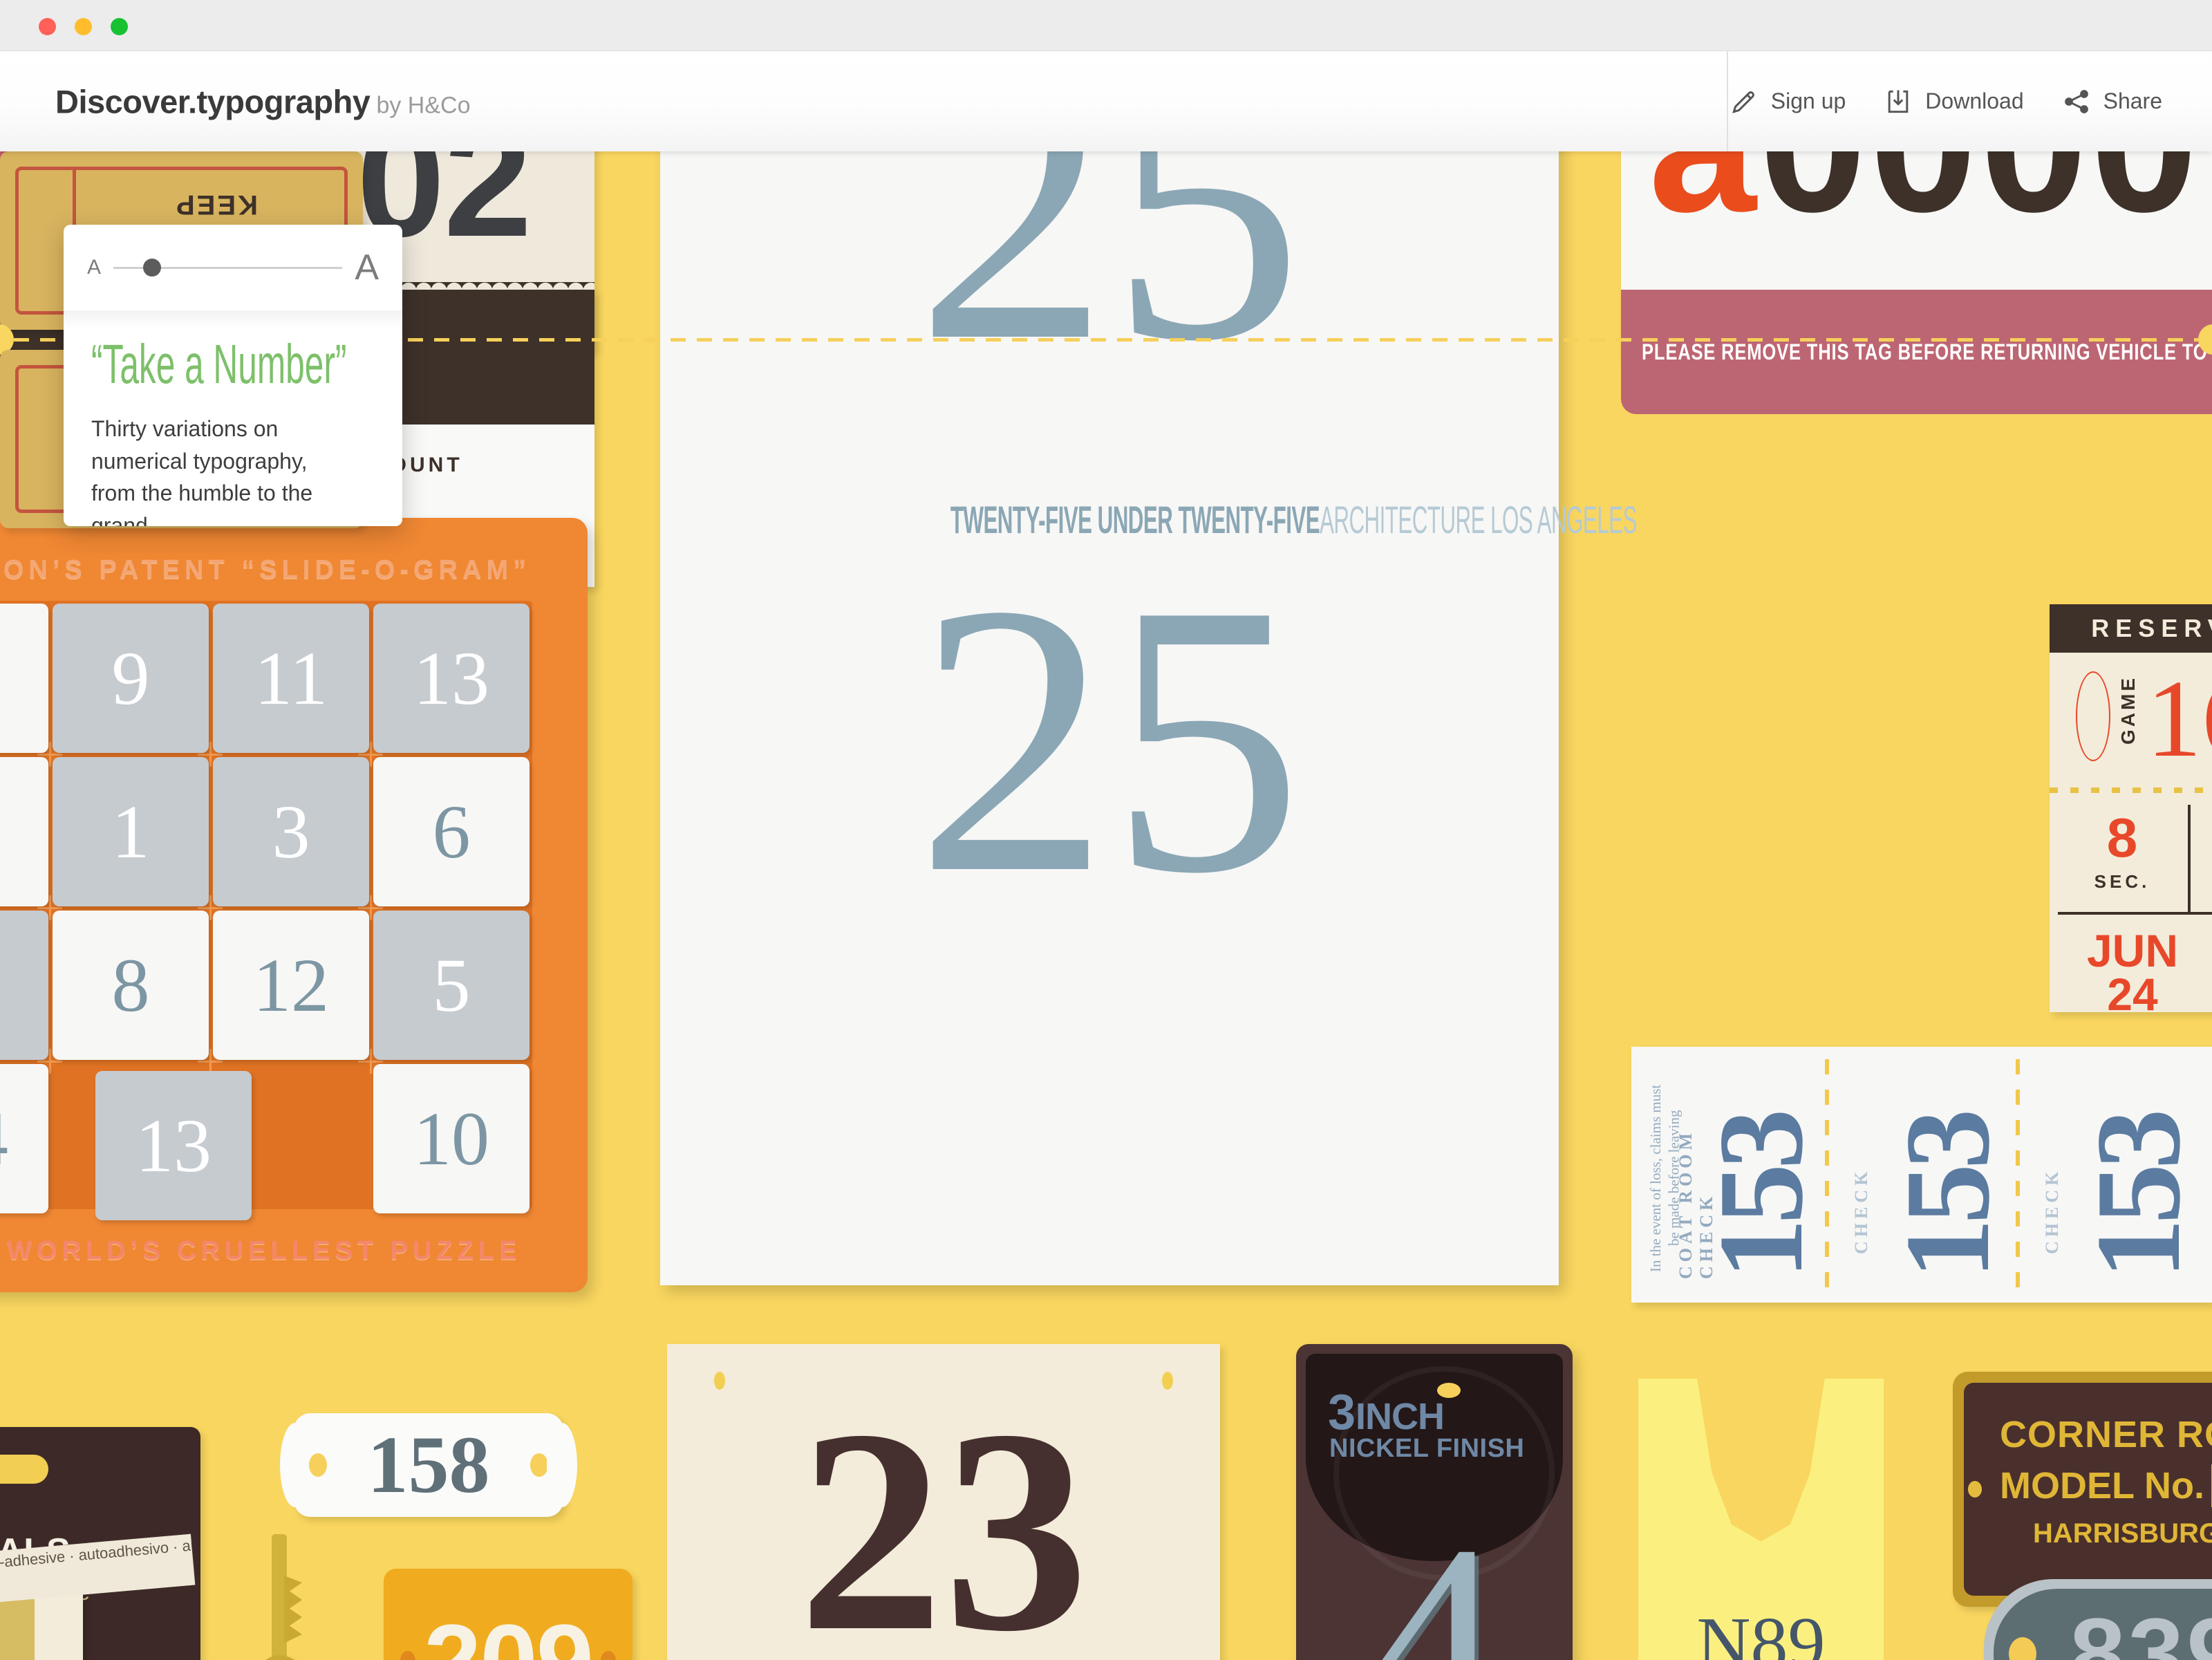  I want to click on puzzle-footer: THE WORLD’S CRUELLEST PUZZLE, so click(261, 1250).